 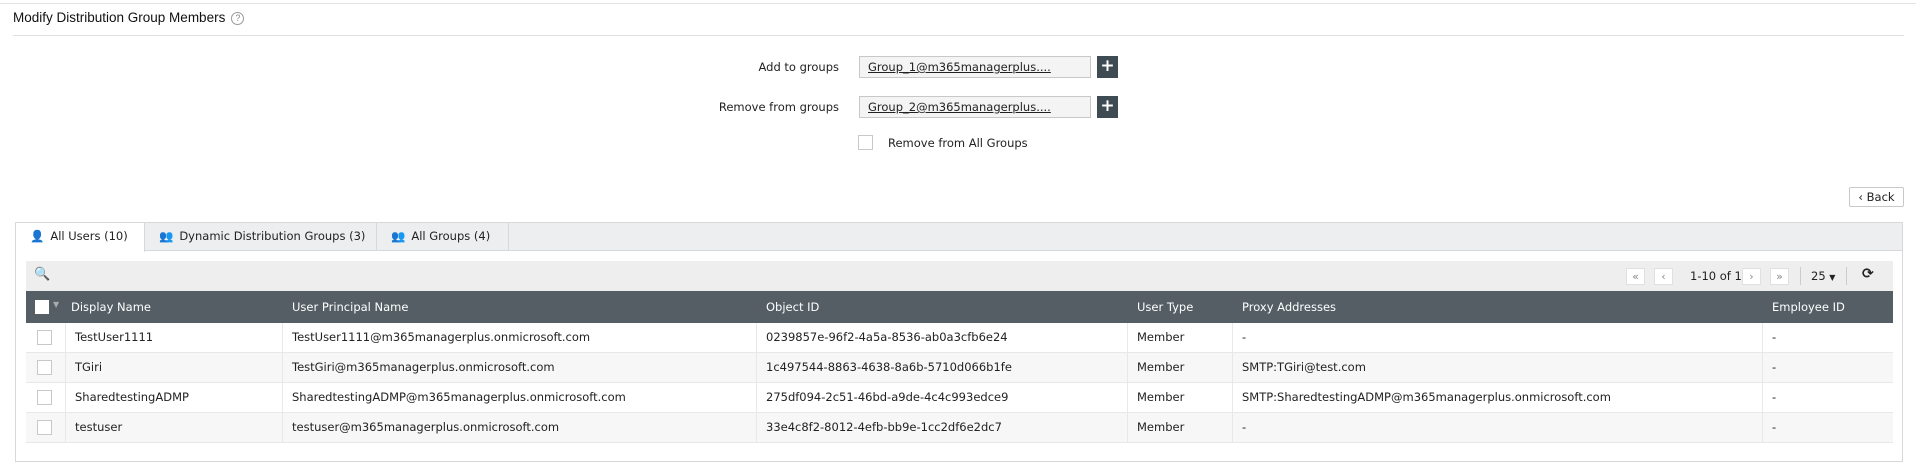 I want to click on cell-object-id: 275df094-2c51-46bd-a9de-4c4c993edce9, so click(x=942, y=398).